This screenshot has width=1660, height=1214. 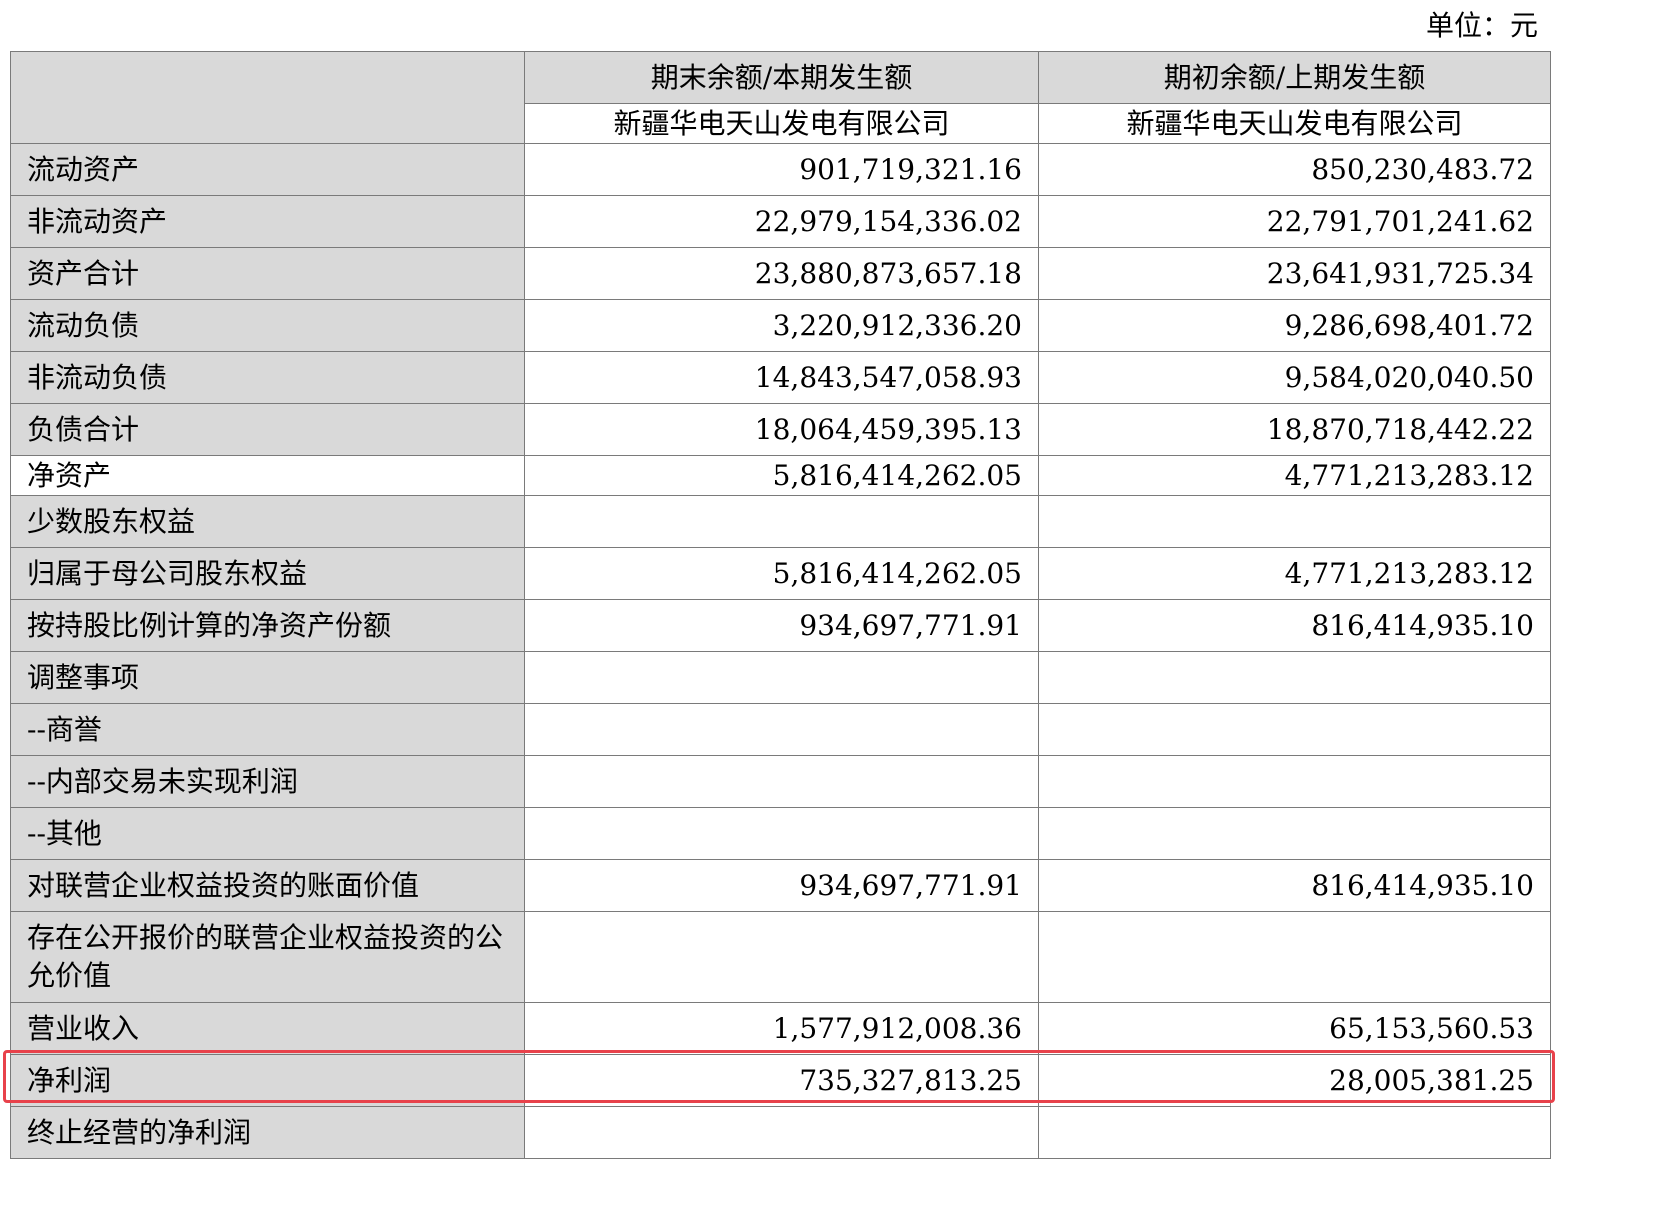 What do you see at coordinates (1294, 1080) in the screenshot?
I see `prior-value: 28,005,381.25` at bounding box center [1294, 1080].